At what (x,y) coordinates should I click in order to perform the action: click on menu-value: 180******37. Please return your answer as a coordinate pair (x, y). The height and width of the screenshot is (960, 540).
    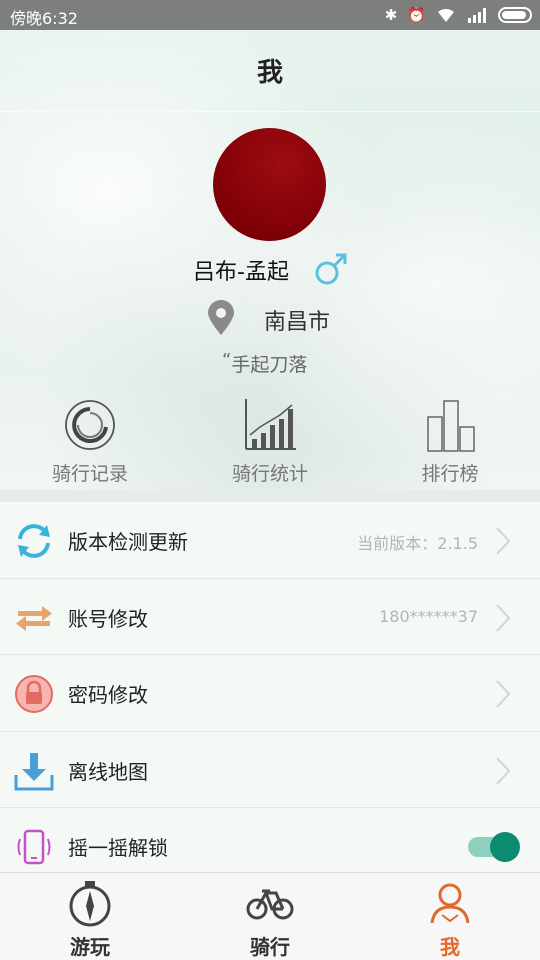
    Looking at the image, I should click on (428, 616).